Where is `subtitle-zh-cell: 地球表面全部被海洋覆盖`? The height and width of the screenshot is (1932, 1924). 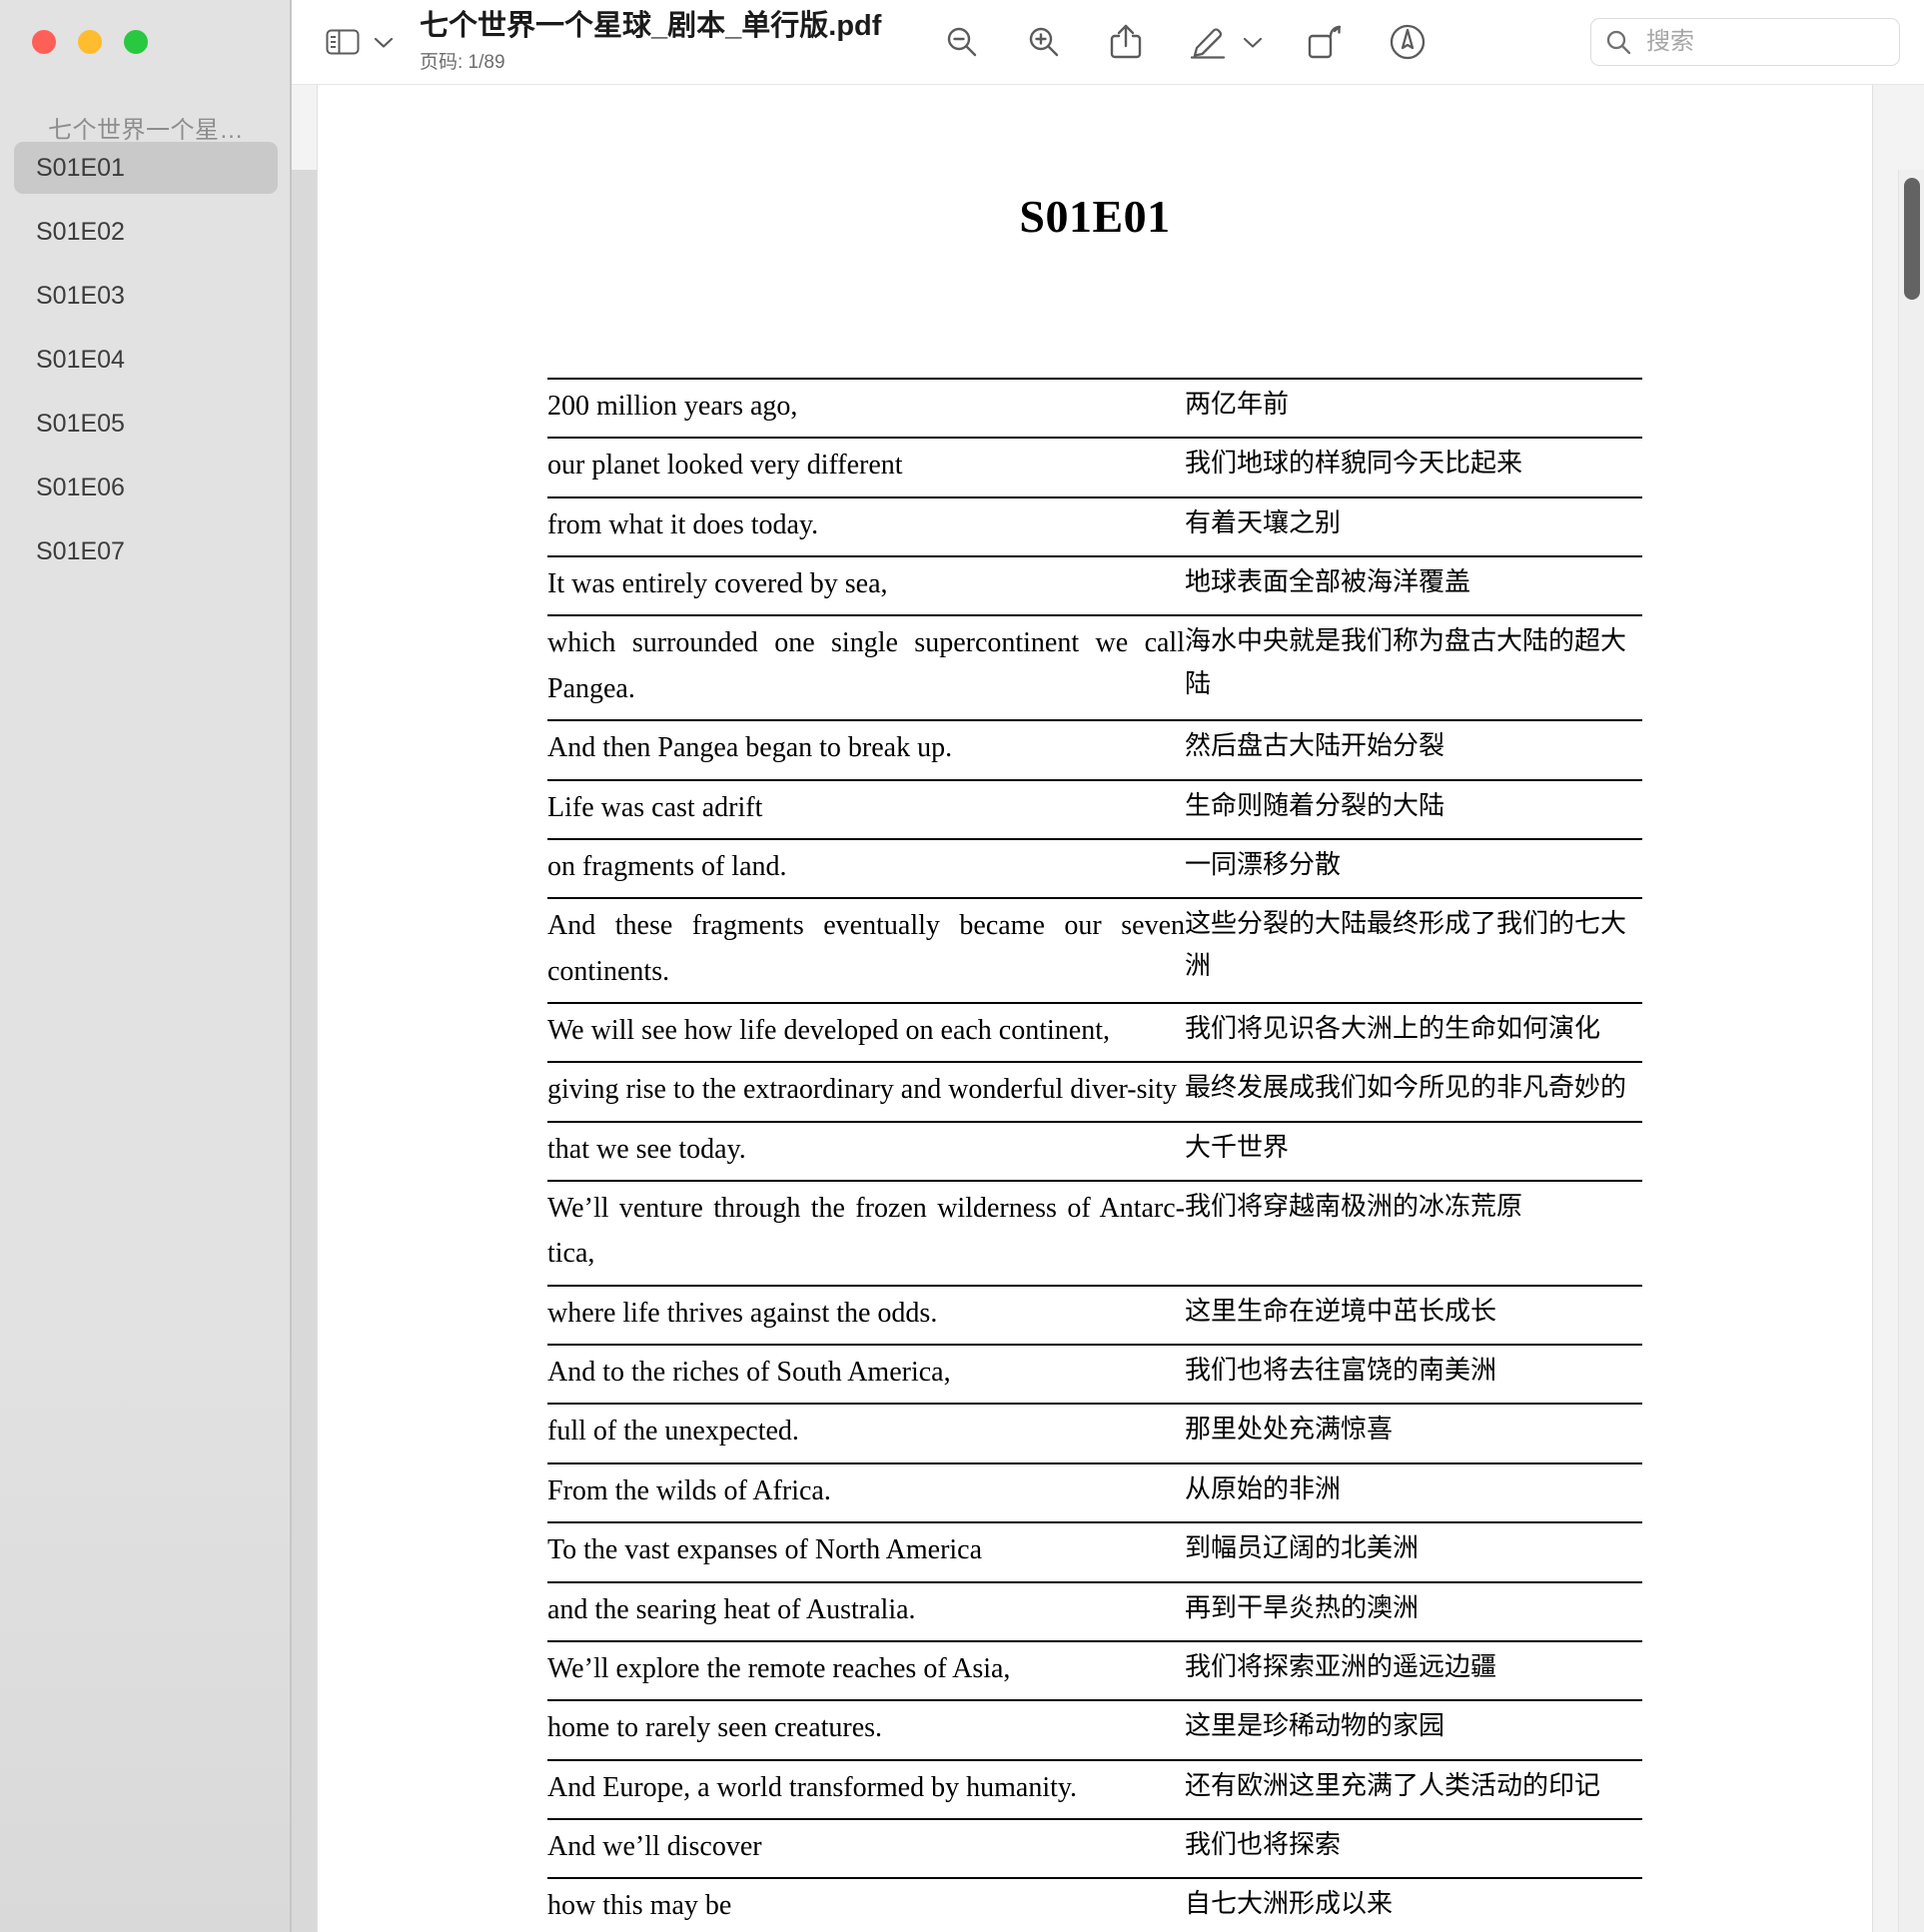 subtitle-zh-cell: 地球表面全部被海洋覆盖 is located at coordinates (1413, 585).